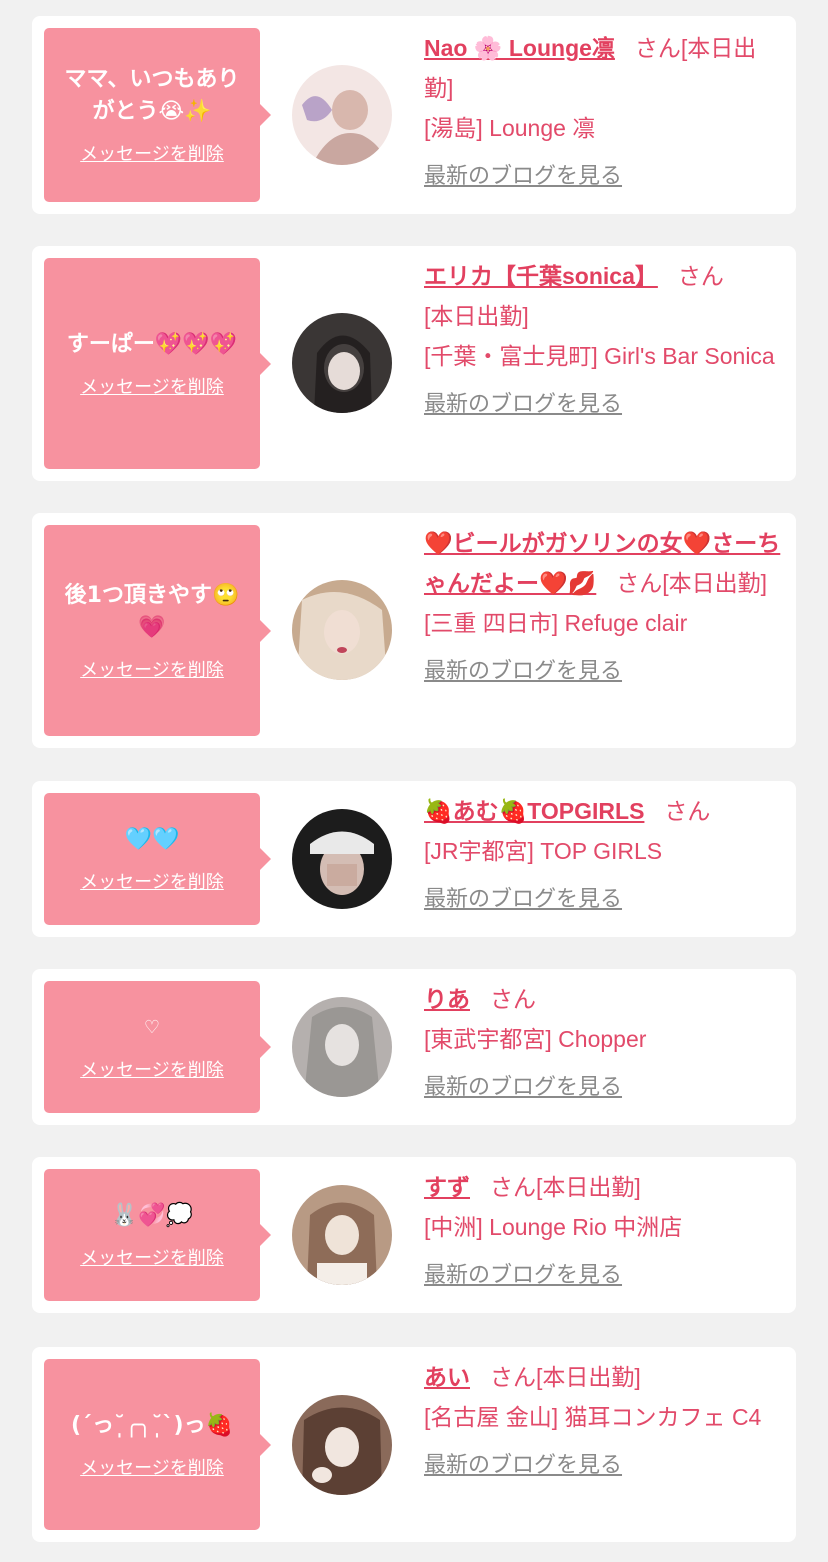 This screenshot has width=828, height=1562. Describe the element at coordinates (541, 276) in the screenshot. I see `cast-name-link: エリカ【千葉sonica】` at that location.